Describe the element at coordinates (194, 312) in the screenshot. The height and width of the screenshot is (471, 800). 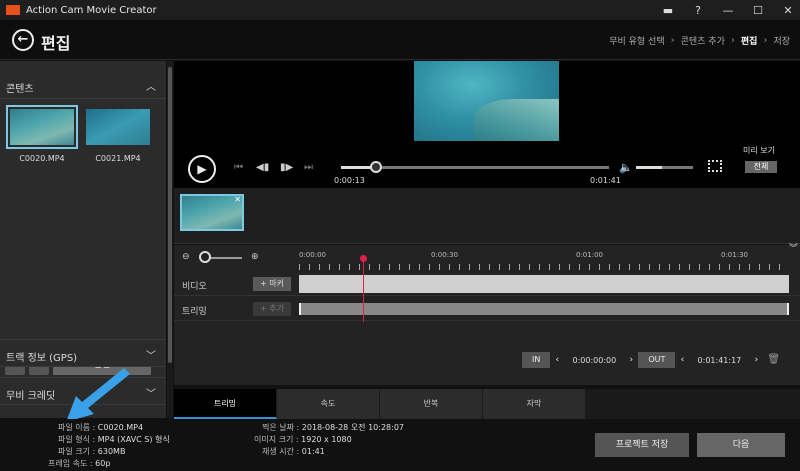
I see `trim-track-label: 트리밍` at that location.